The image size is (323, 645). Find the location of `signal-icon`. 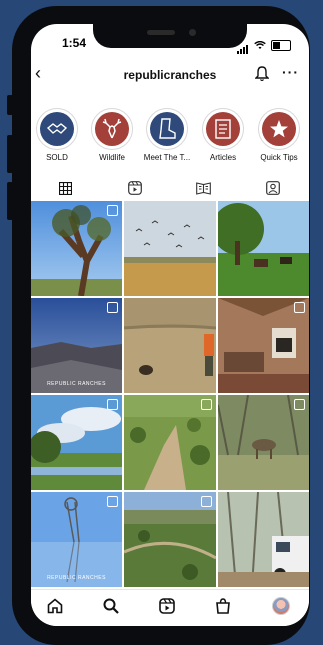

signal-icon is located at coordinates (243, 45).